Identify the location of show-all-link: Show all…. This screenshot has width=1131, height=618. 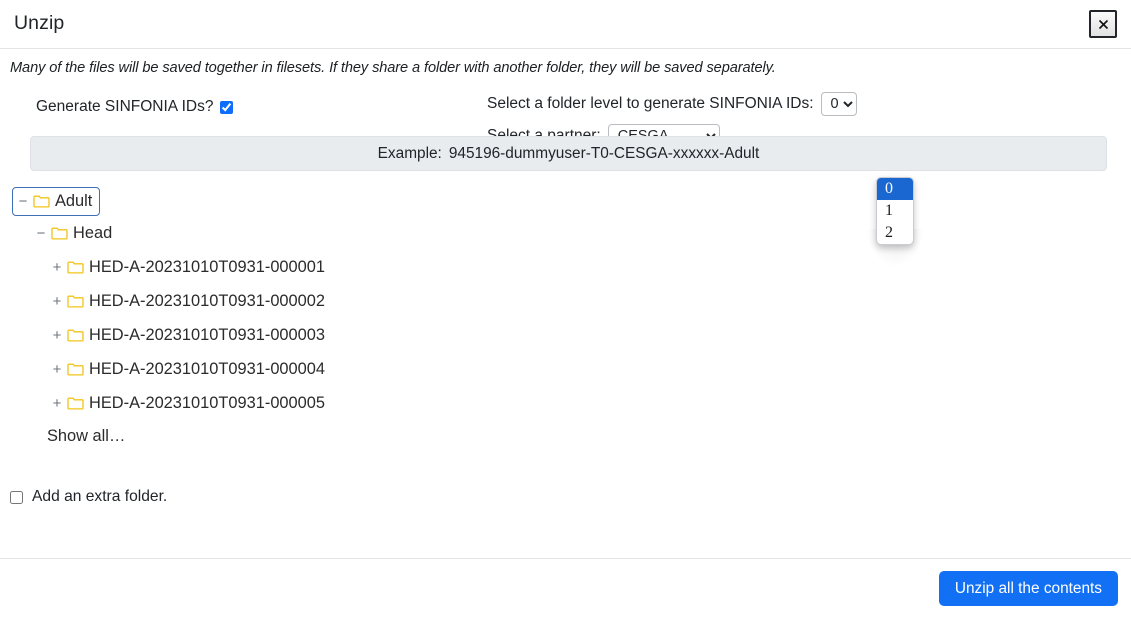
(86, 436).